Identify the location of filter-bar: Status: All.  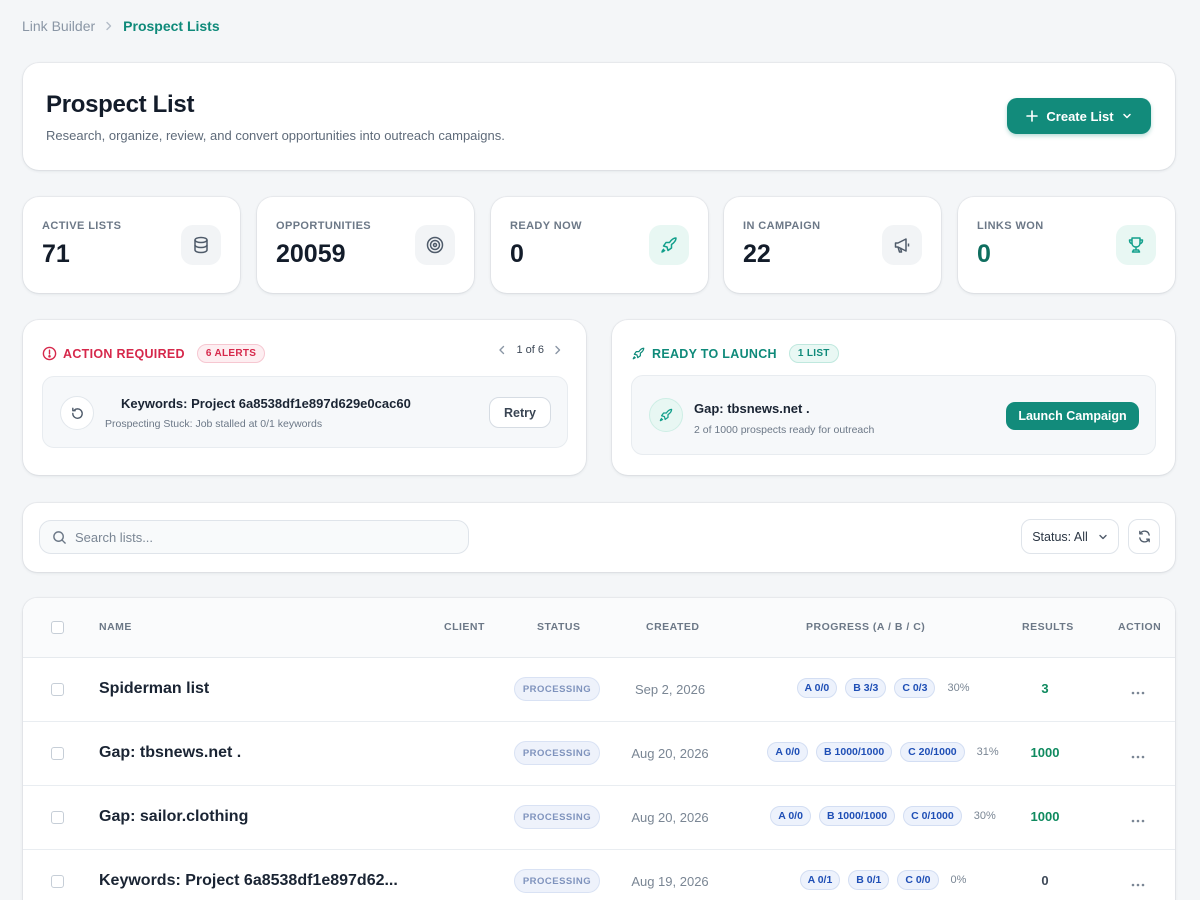
(599, 537).